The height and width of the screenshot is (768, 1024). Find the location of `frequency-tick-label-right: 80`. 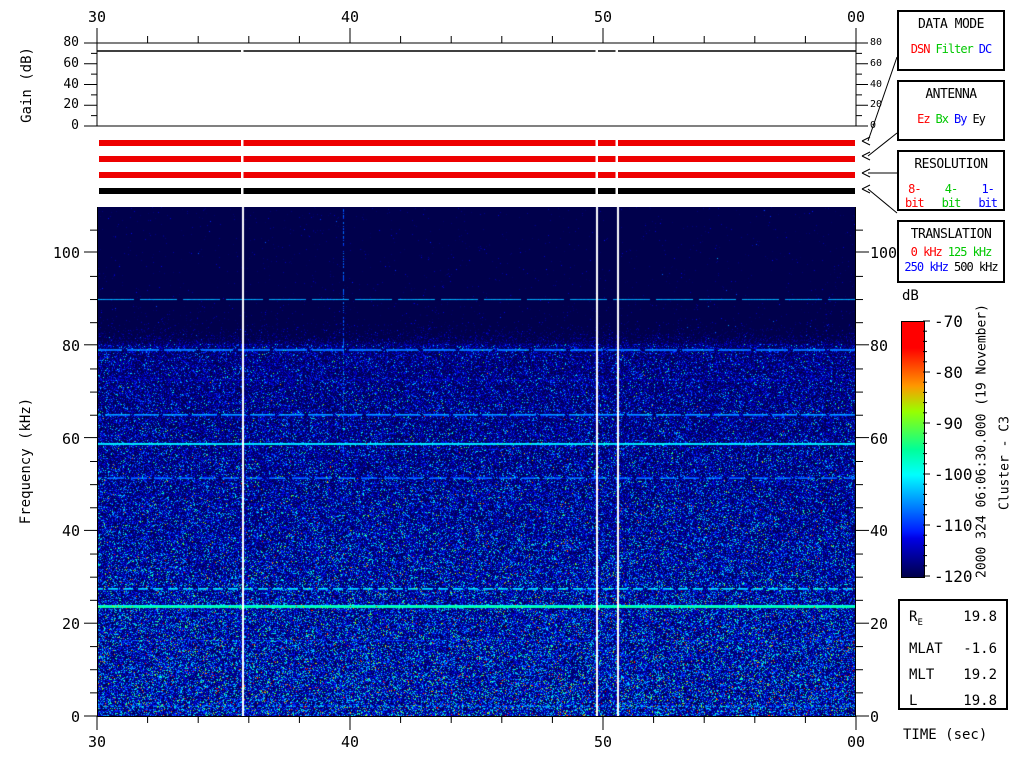

frequency-tick-label-right: 80 is located at coordinates (879, 345).